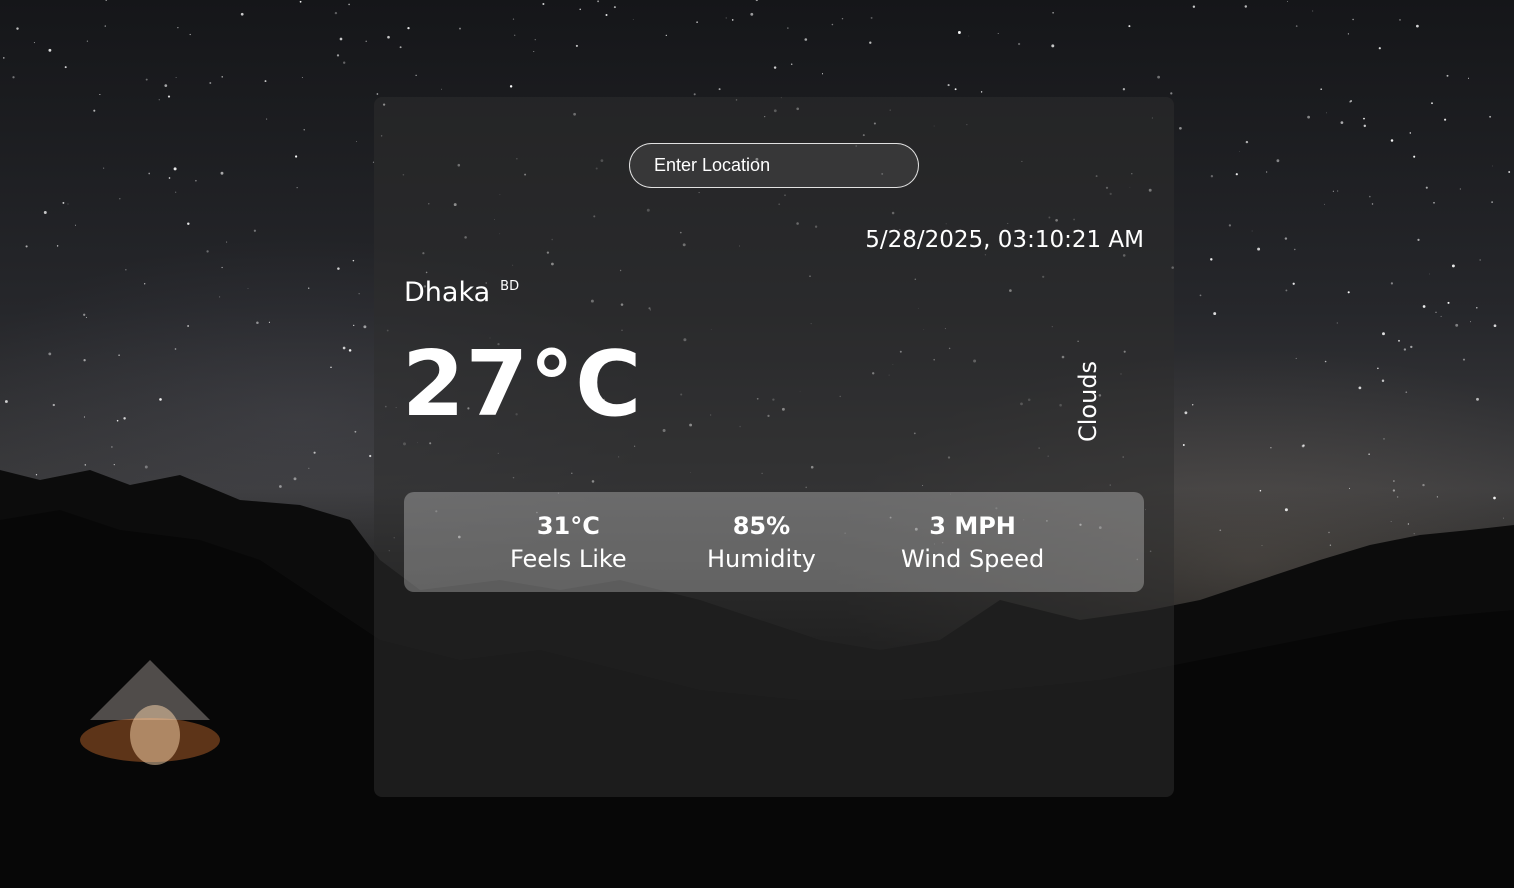  What do you see at coordinates (761, 559) in the screenshot?
I see `stat-label: Humidity` at bounding box center [761, 559].